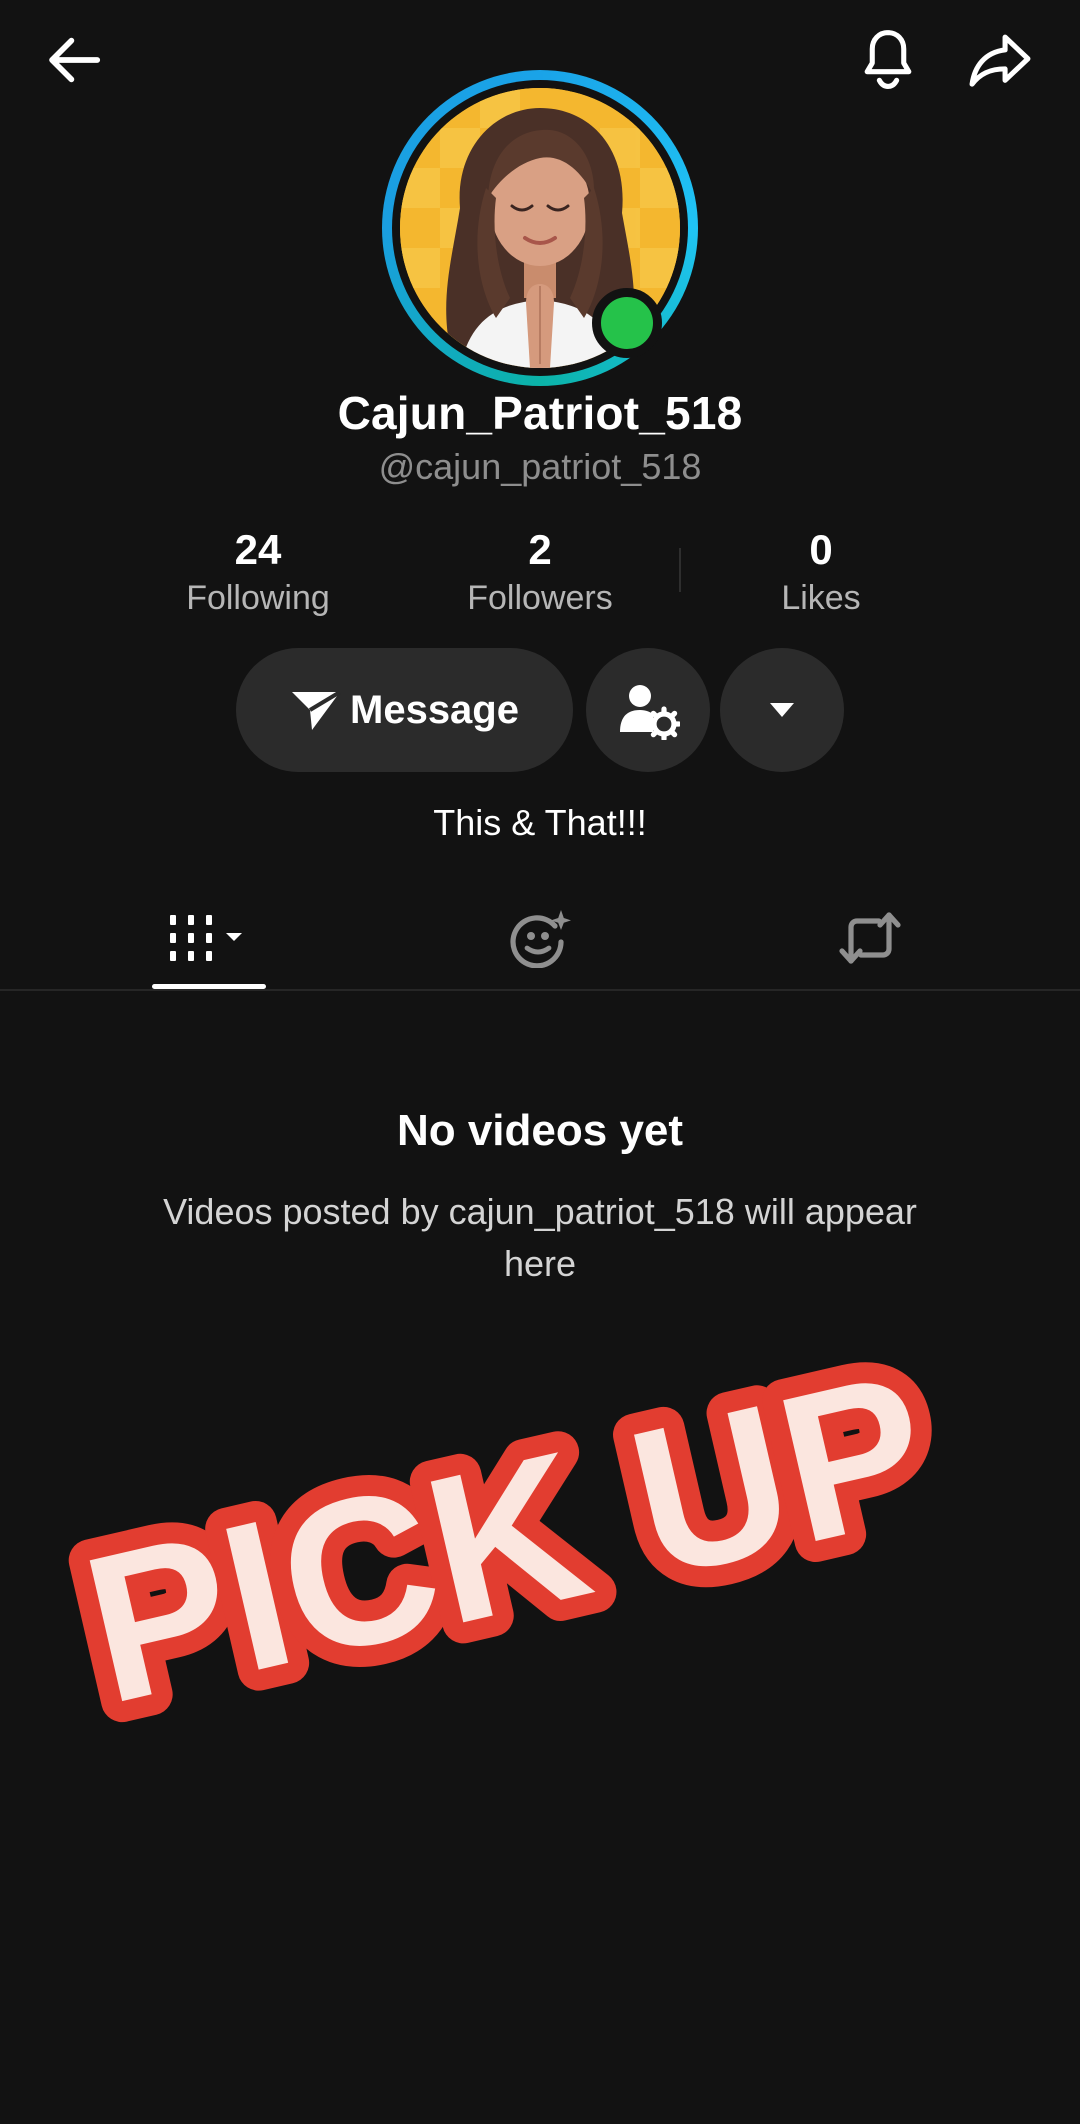  I want to click on back-arrow-icon, so click(75, 60).